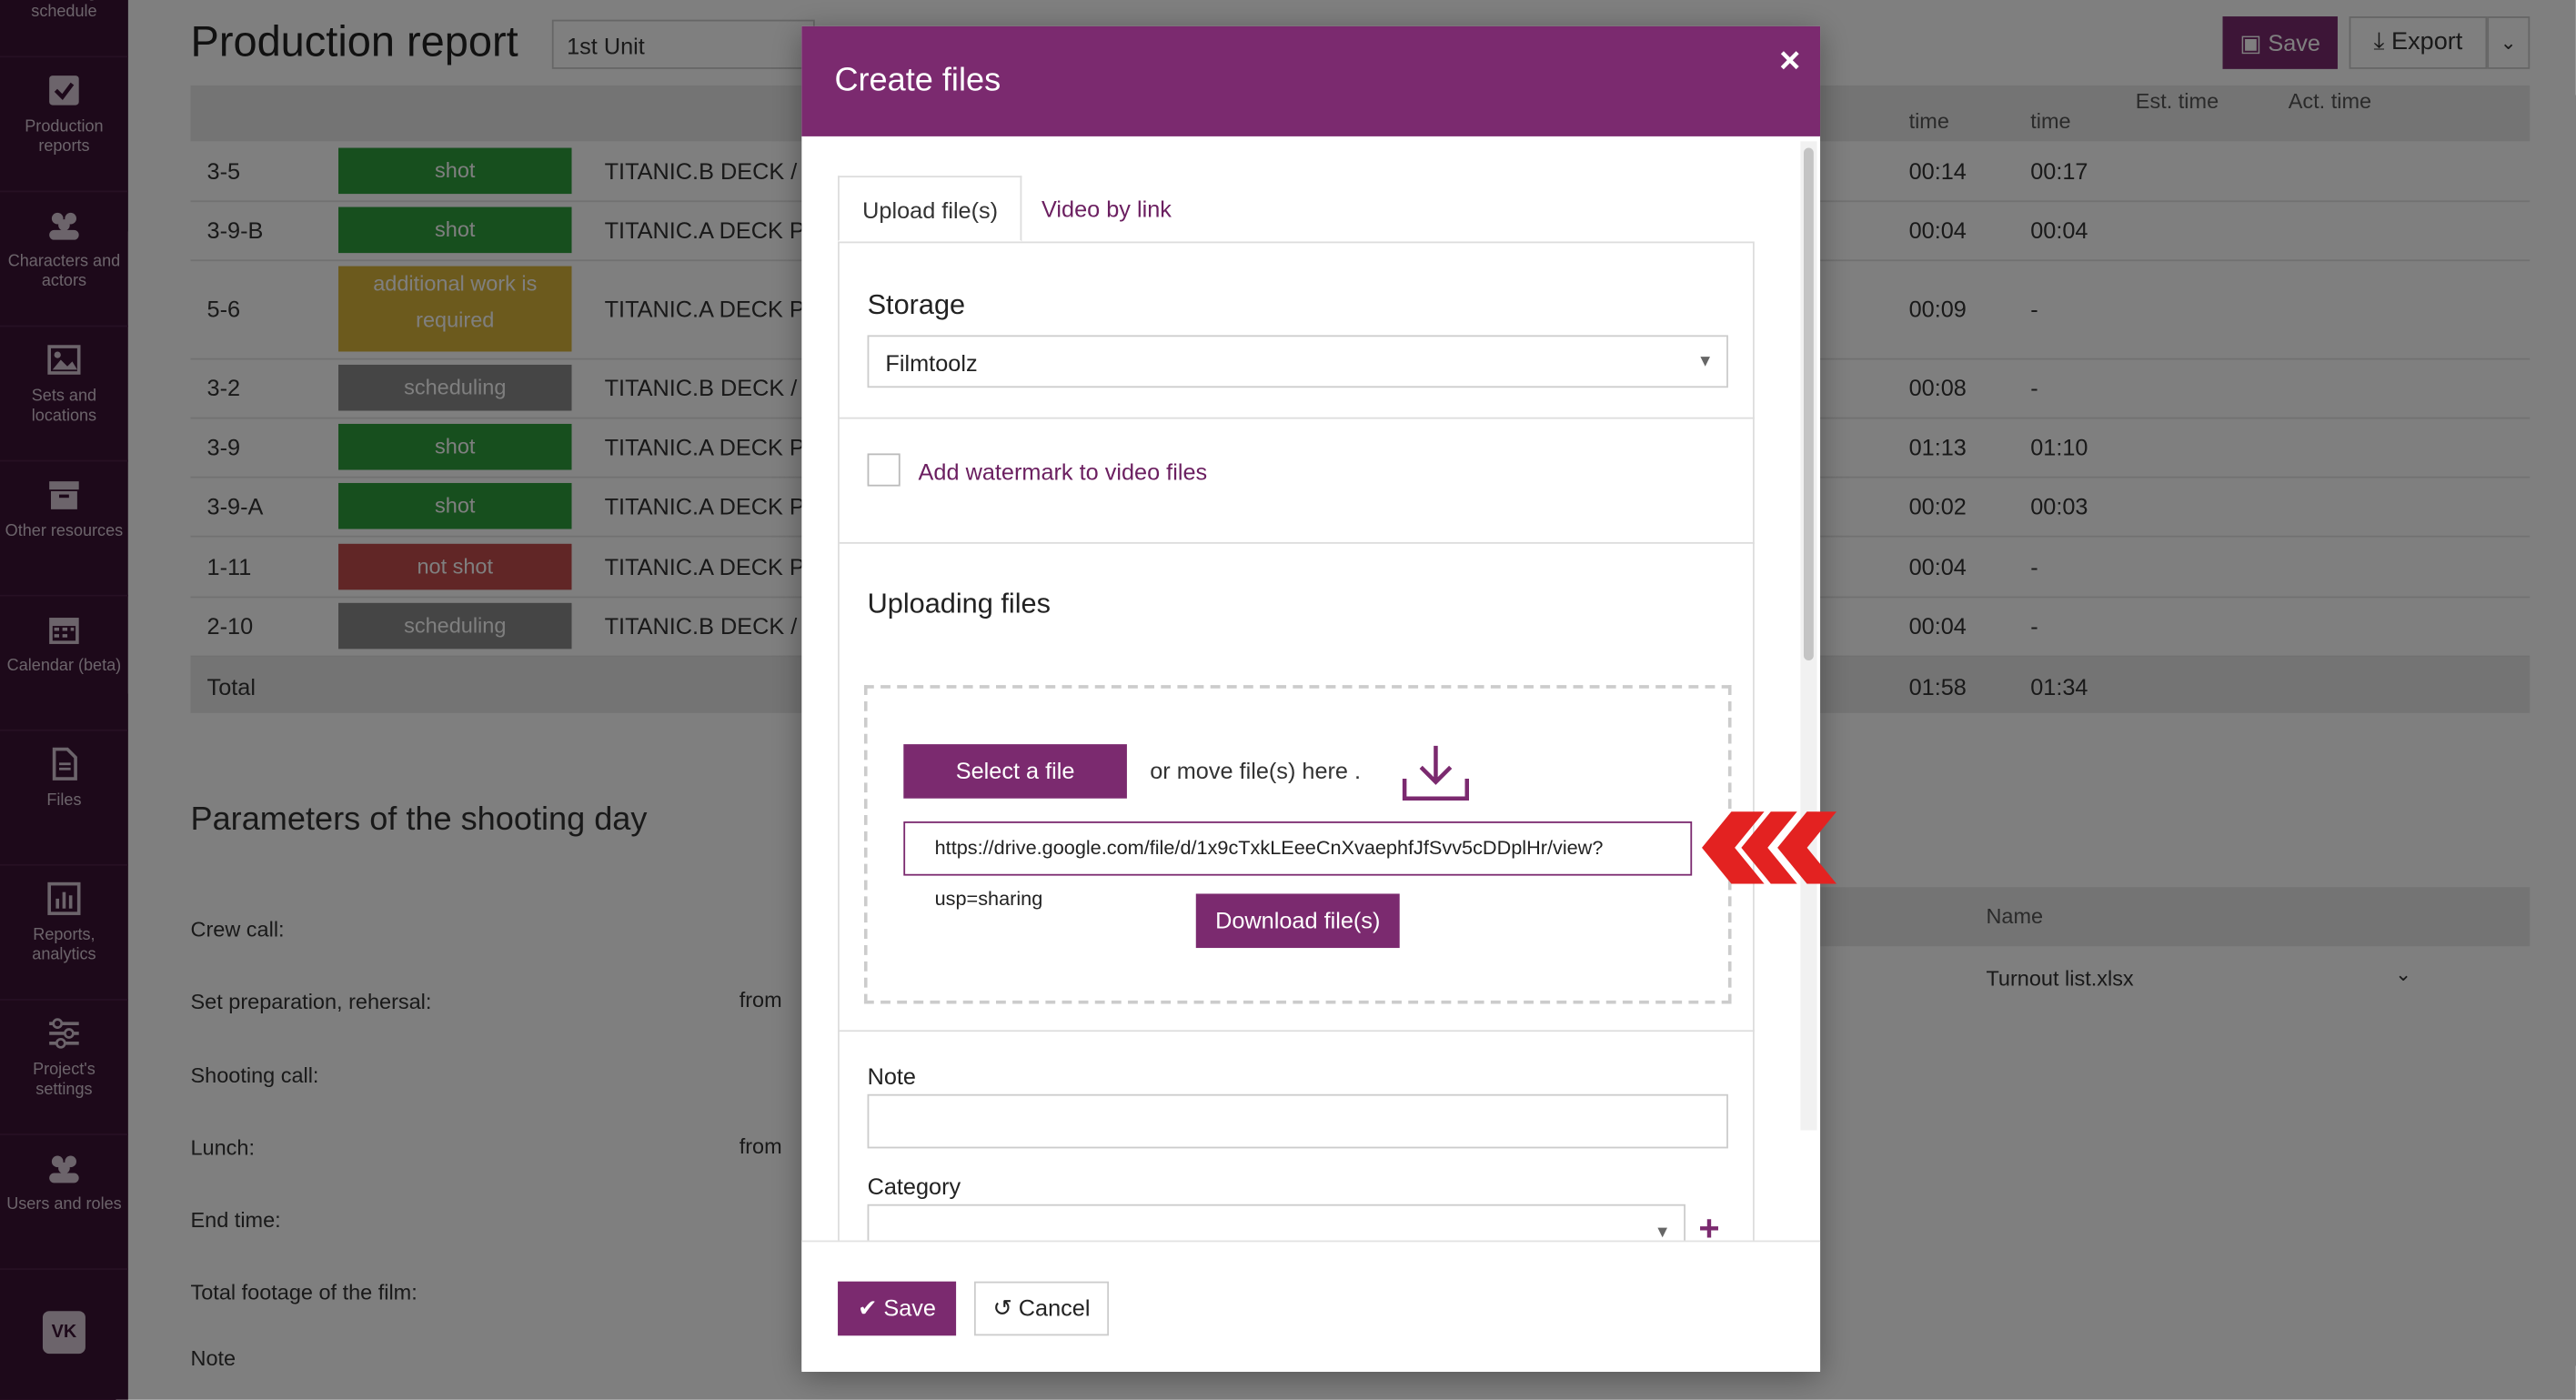 This screenshot has width=2576, height=1400. Describe the element at coordinates (1770, 847) in the screenshot. I see `red-arrow-icon` at that location.